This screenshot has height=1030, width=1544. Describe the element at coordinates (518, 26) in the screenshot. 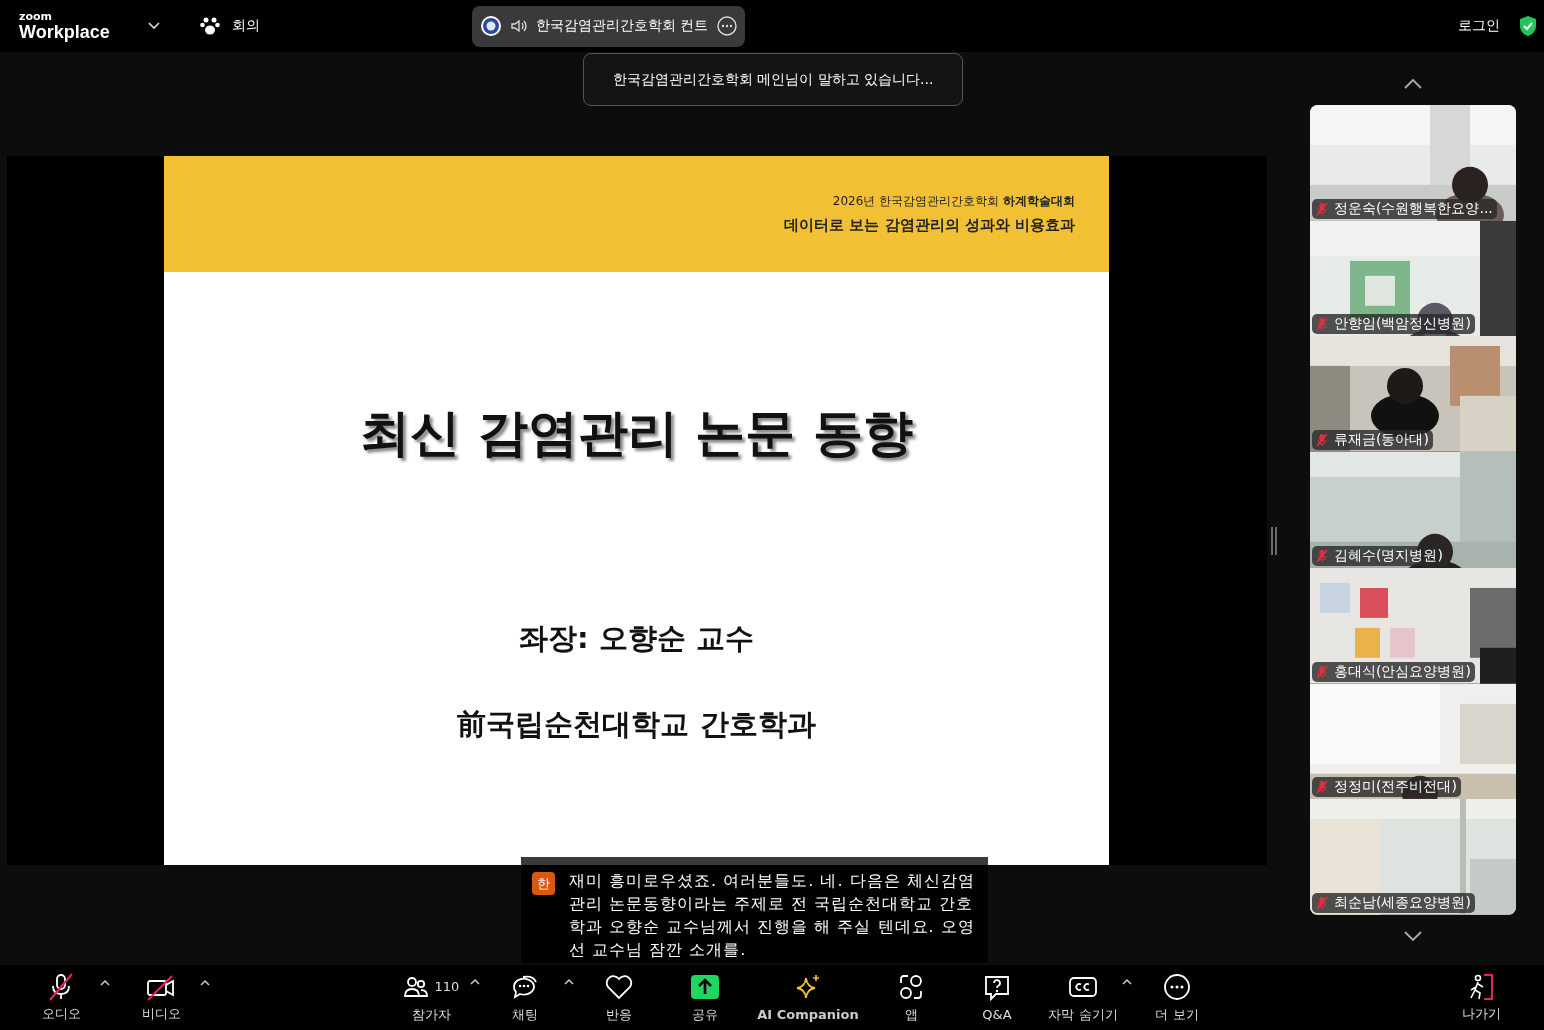

I see `speaker-icon` at that location.